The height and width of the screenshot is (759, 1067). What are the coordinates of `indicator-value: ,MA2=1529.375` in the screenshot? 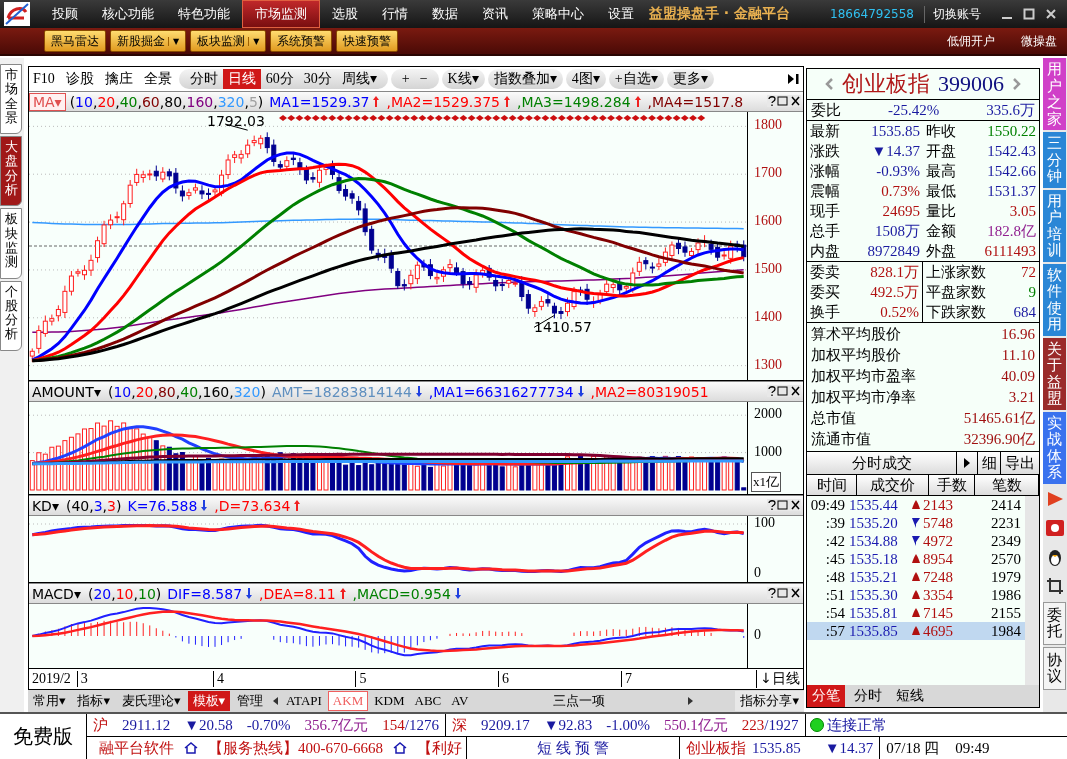 It's located at (443, 101).